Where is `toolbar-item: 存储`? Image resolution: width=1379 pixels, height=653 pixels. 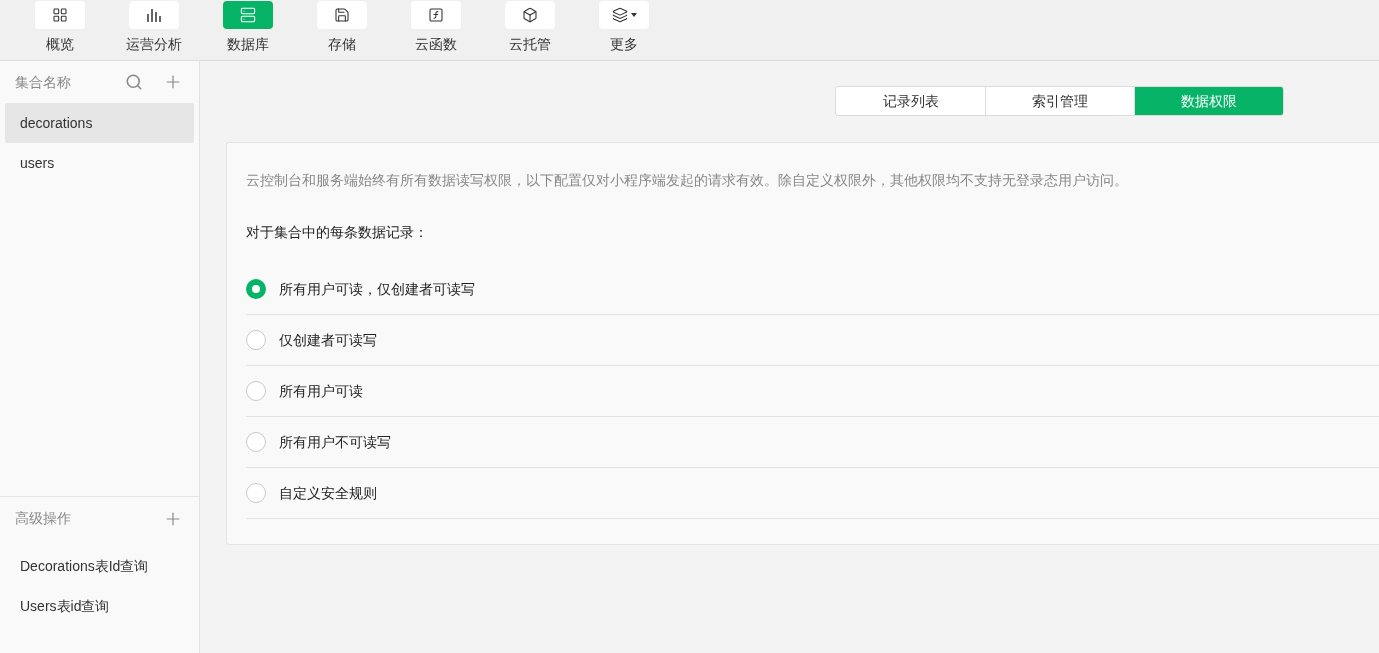 toolbar-item: 存储 is located at coordinates (342, 27).